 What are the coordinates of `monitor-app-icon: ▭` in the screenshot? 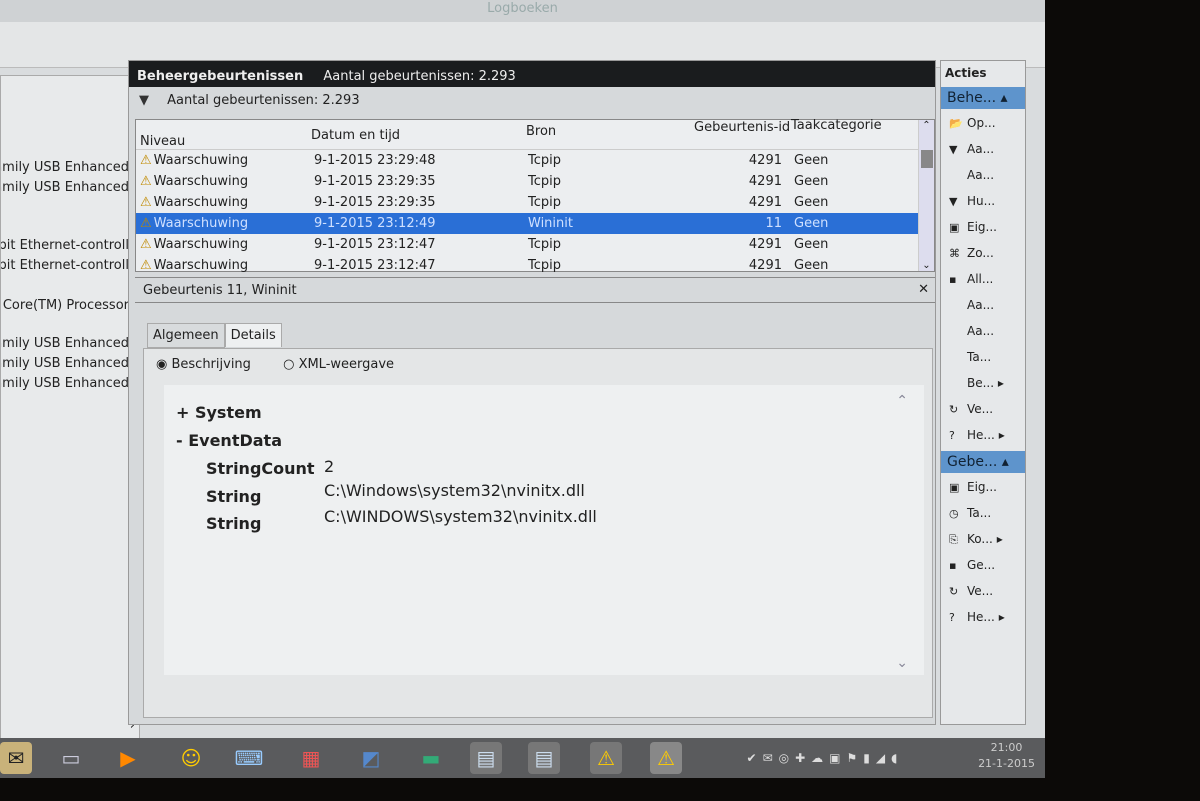 It's located at (71, 758).